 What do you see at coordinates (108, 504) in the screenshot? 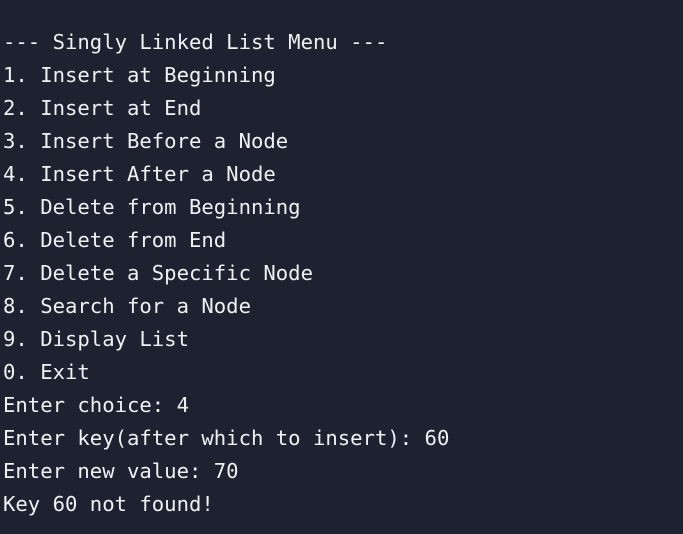
I see `status-message: Key 60 not found!` at bounding box center [108, 504].